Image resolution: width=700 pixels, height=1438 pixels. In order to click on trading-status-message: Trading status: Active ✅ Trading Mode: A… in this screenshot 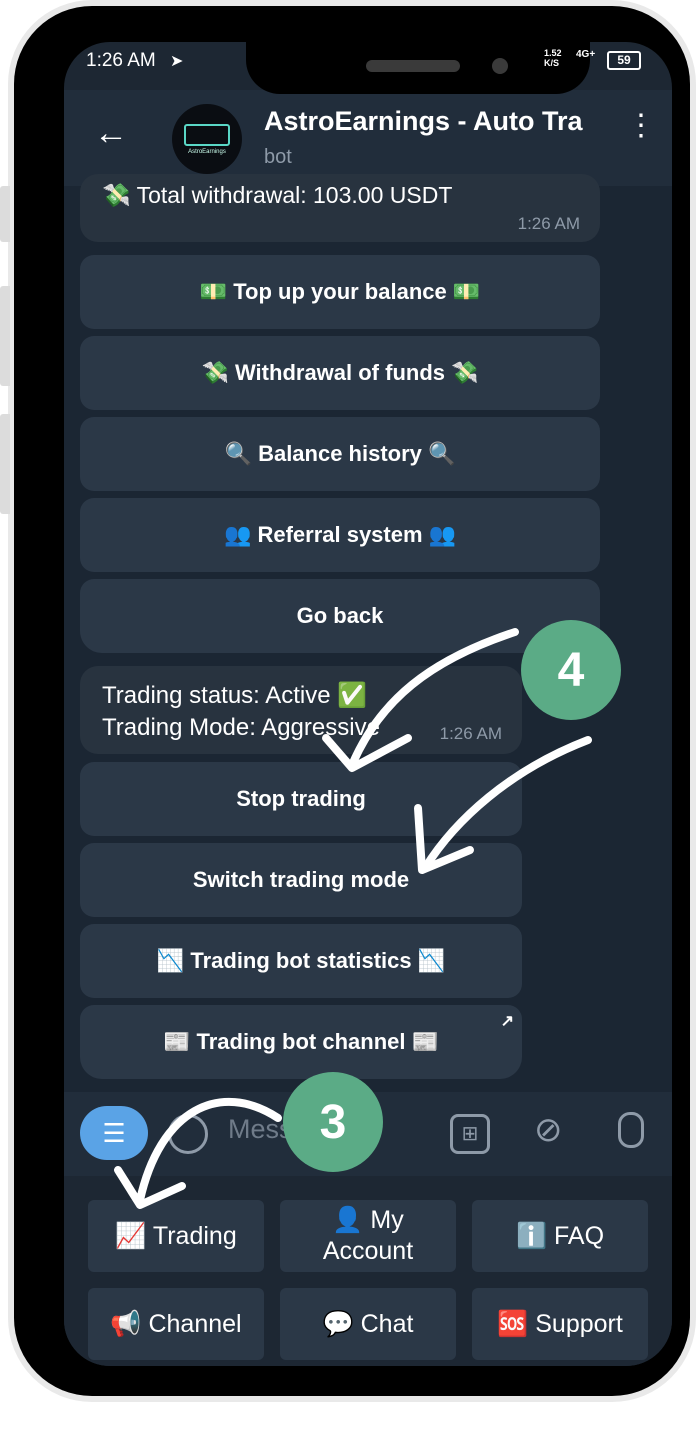, I will do `click(301, 710)`.